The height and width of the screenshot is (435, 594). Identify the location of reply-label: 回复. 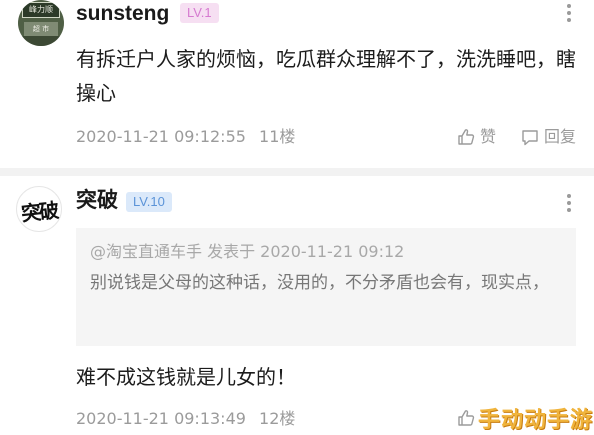
(560, 136).